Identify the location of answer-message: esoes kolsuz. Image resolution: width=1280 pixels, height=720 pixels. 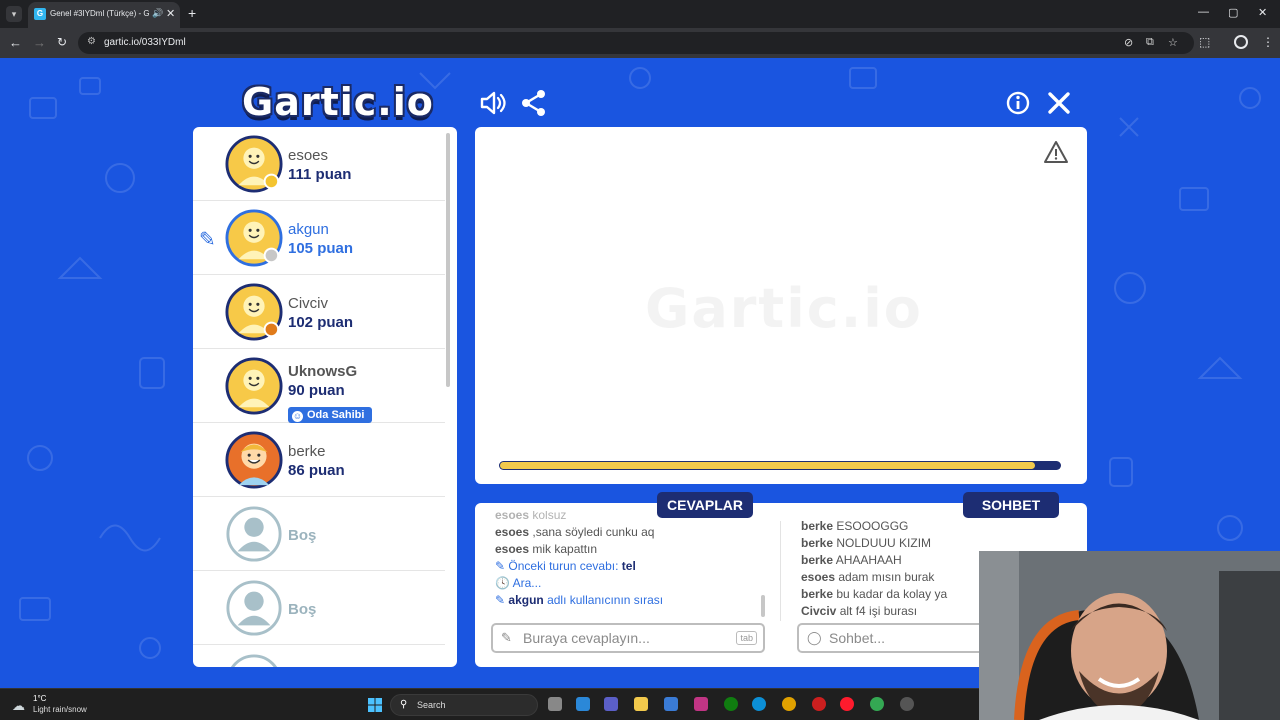
(531, 516).